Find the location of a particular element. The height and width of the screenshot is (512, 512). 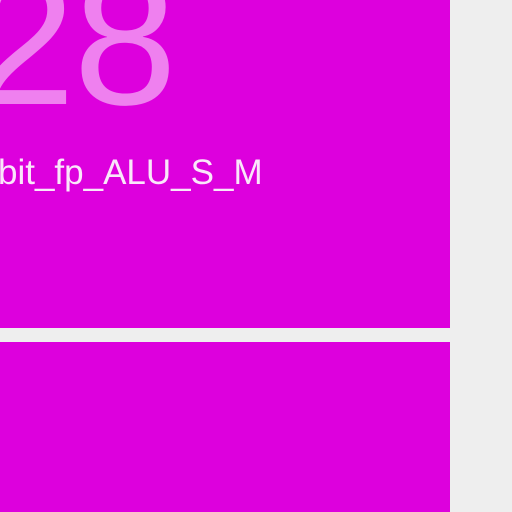

tile-label: bit_fp_ALU_S_M is located at coordinates (131, 172).